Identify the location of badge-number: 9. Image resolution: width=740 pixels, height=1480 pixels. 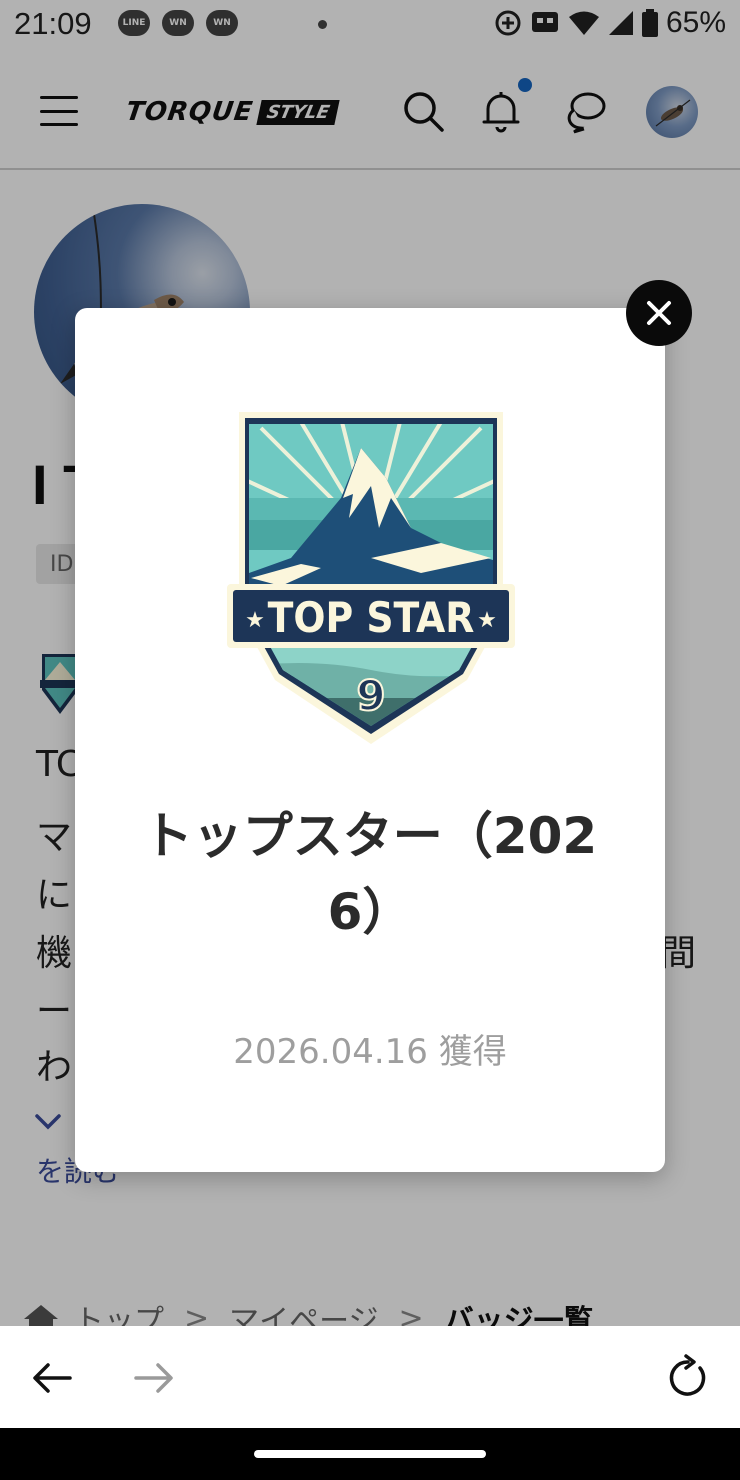
(370, 695).